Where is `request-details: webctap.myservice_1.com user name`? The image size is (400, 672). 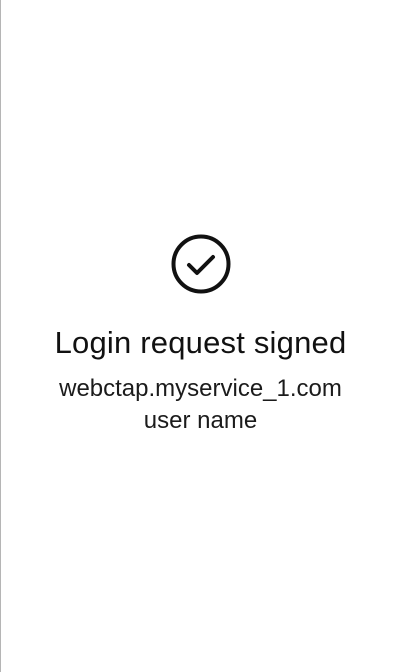 request-details: webctap.myservice_1.com user name is located at coordinates (200, 405).